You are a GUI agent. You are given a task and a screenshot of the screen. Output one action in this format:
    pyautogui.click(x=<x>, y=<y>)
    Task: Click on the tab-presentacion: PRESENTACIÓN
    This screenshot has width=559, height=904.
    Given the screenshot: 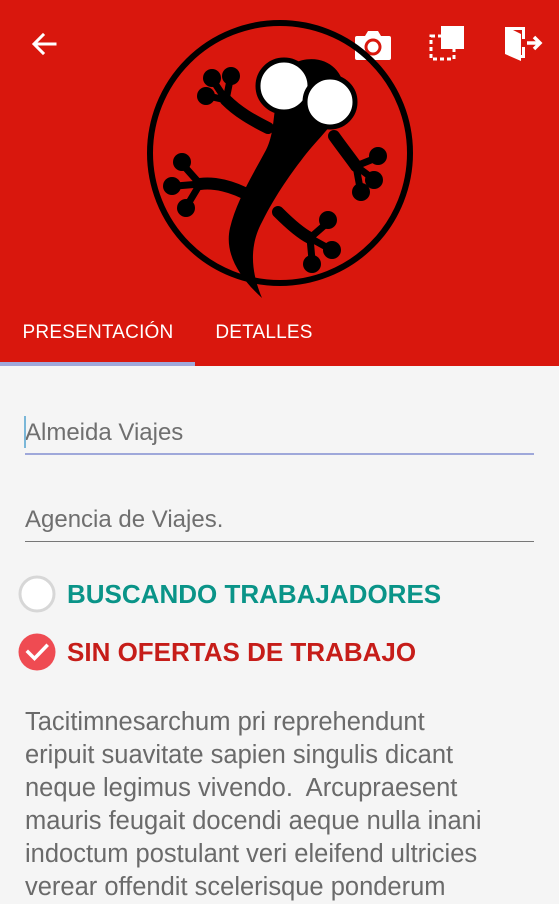 What is the action you would take?
    pyautogui.click(x=98, y=333)
    